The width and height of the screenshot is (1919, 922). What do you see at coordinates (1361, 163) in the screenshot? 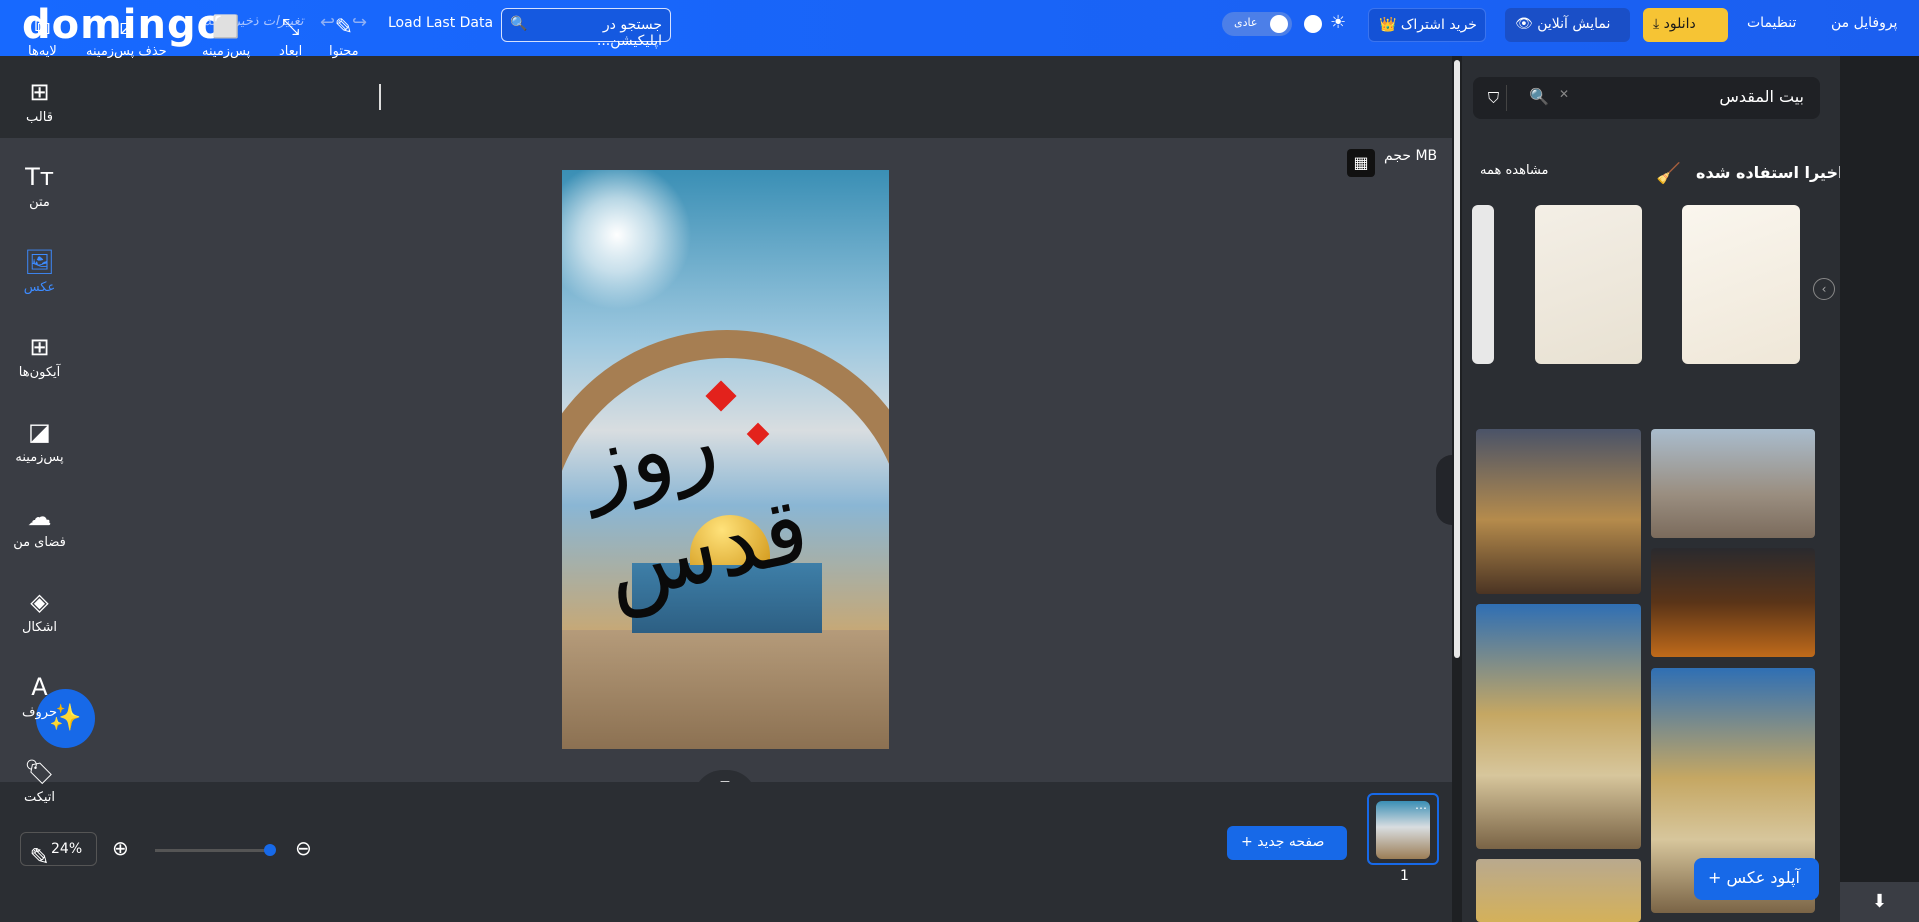
I see `calculator-icon: ▦` at bounding box center [1361, 163].